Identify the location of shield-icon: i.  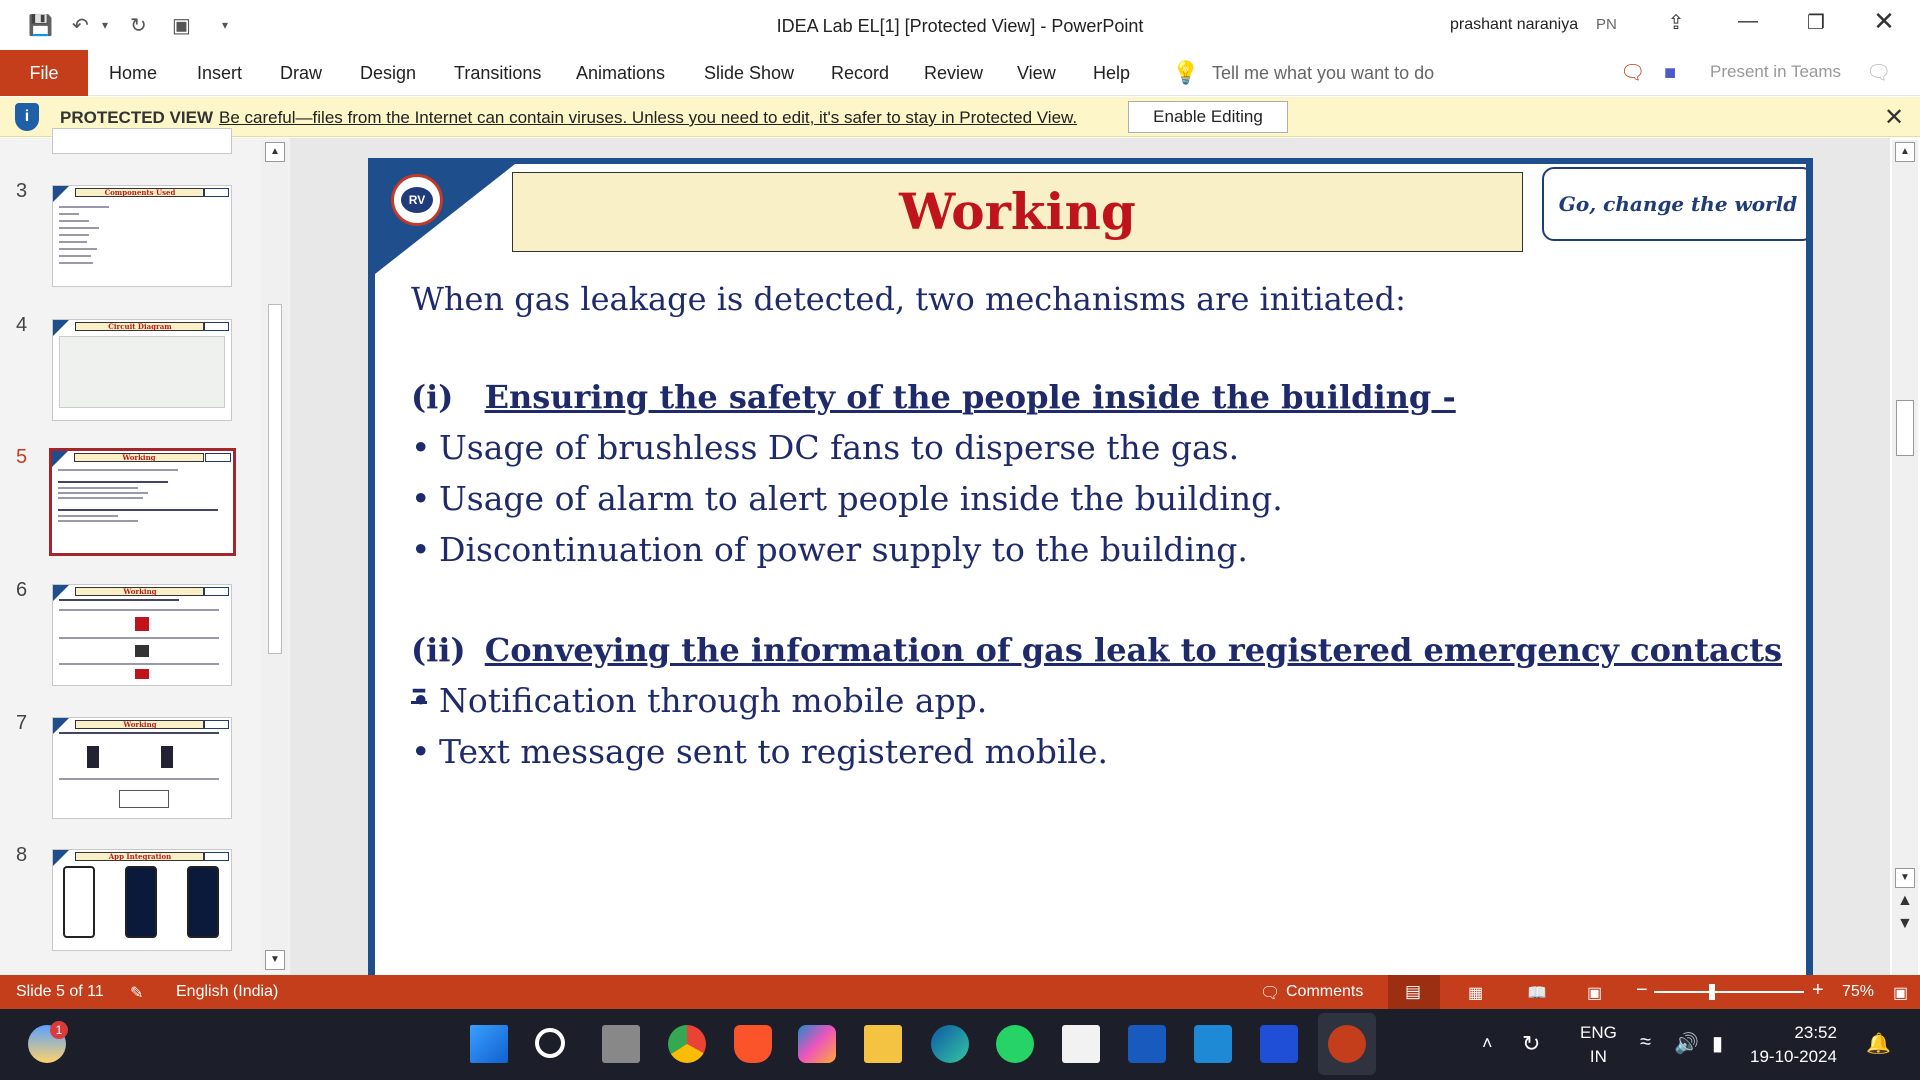
(27, 117).